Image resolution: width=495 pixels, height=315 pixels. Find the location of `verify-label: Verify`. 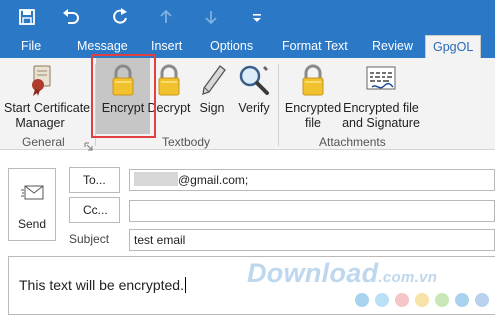

verify-label: Verify is located at coordinates (254, 108).